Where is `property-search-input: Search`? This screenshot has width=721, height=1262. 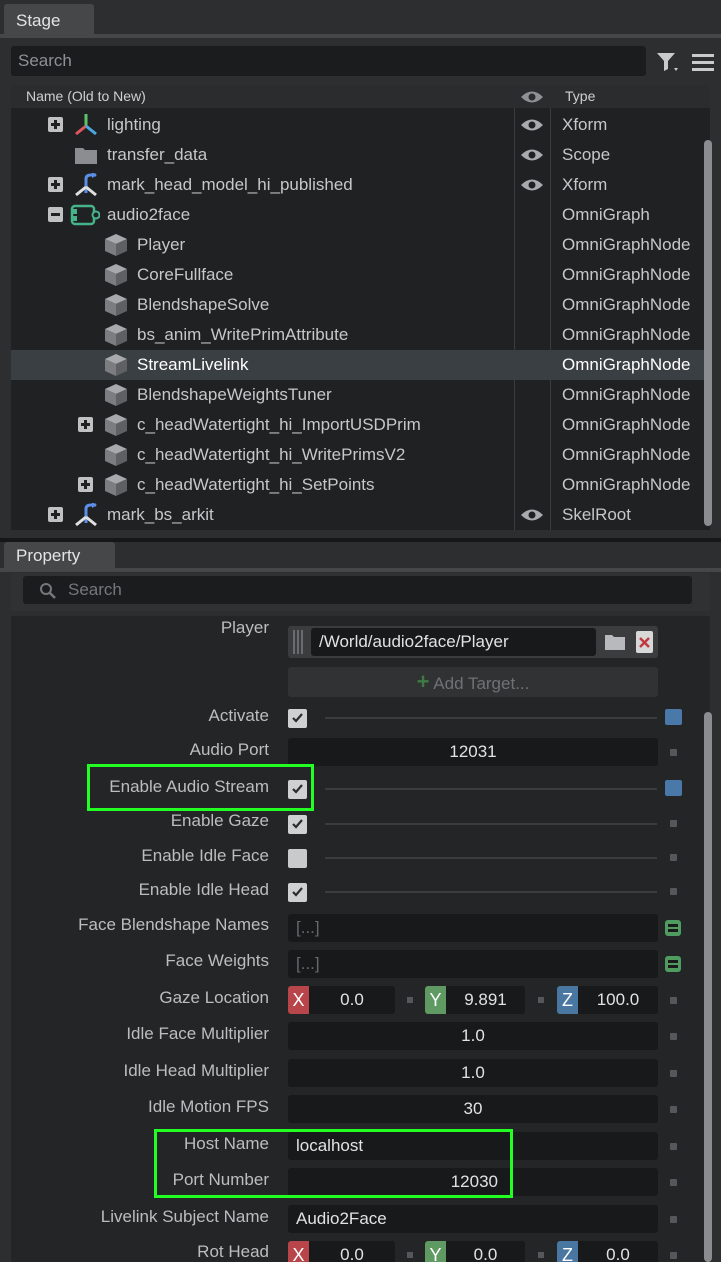
property-search-input: Search is located at coordinates (357, 590).